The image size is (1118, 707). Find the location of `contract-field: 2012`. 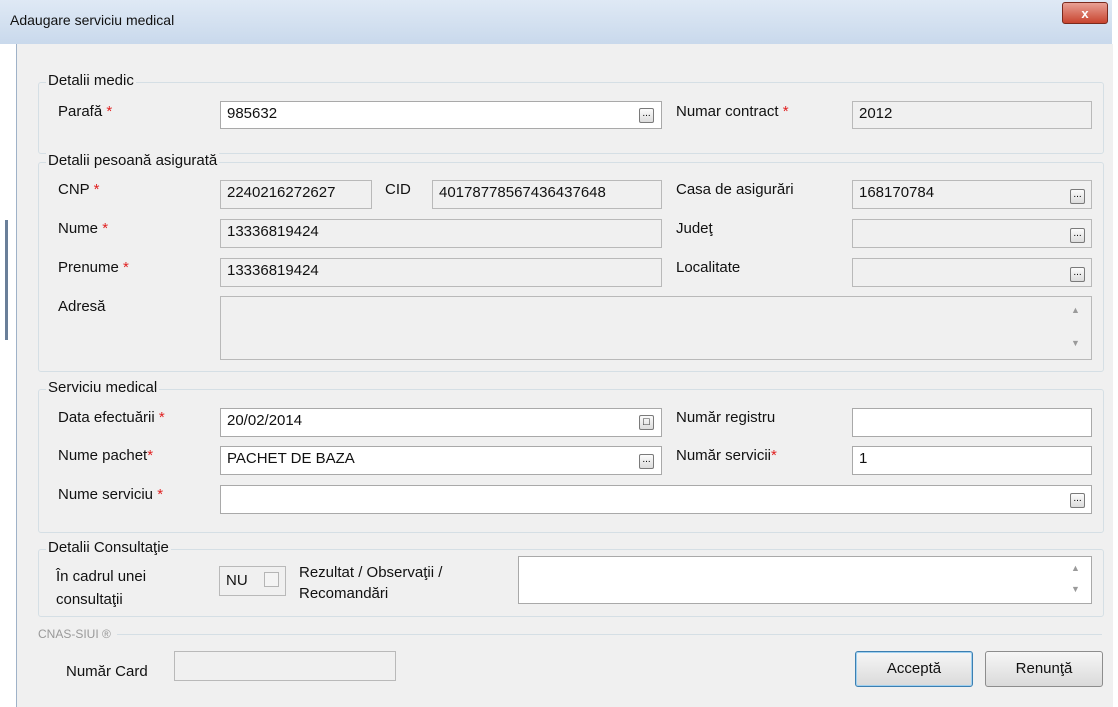

contract-field: 2012 is located at coordinates (972, 115).